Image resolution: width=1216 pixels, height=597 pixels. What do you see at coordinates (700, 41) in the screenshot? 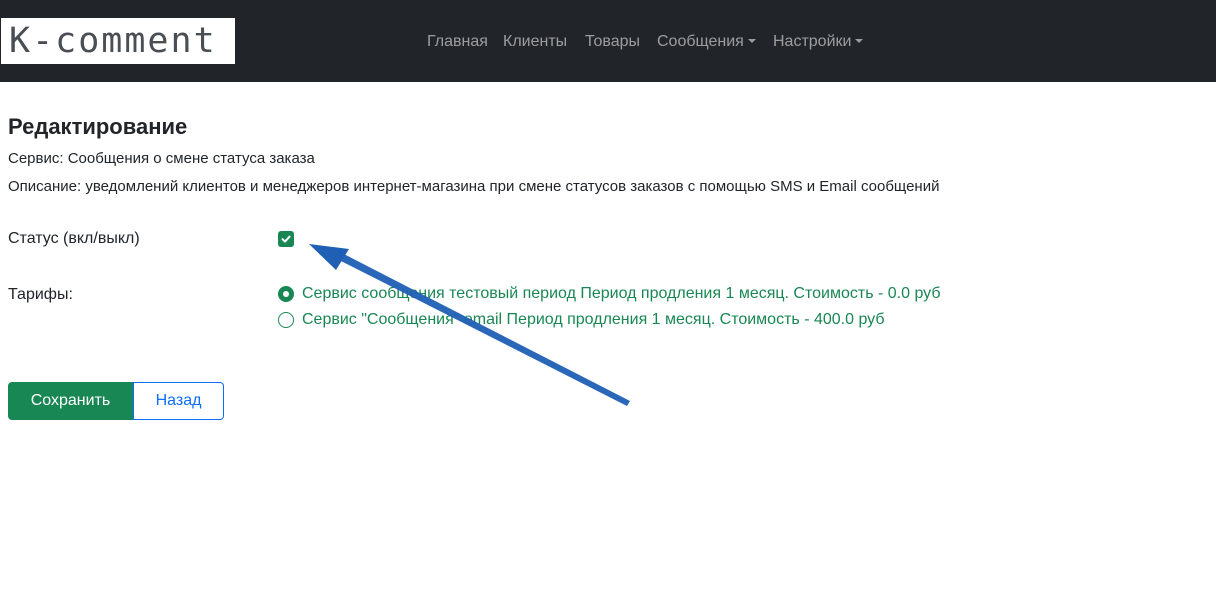
I see `nav-item-messages-label: Сообщения` at bounding box center [700, 41].